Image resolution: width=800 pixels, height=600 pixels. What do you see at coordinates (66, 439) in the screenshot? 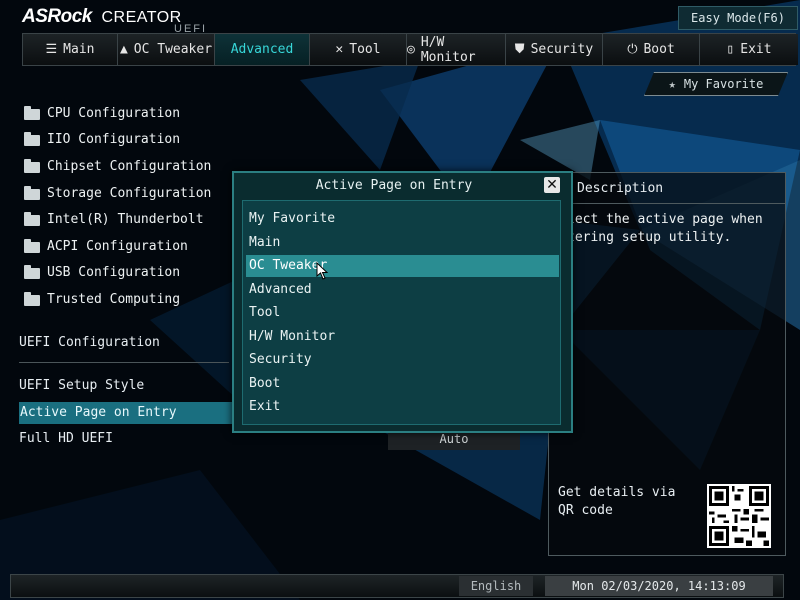
I see `setting-full-hd-uefi: Full HD UEFI` at bounding box center [66, 439].